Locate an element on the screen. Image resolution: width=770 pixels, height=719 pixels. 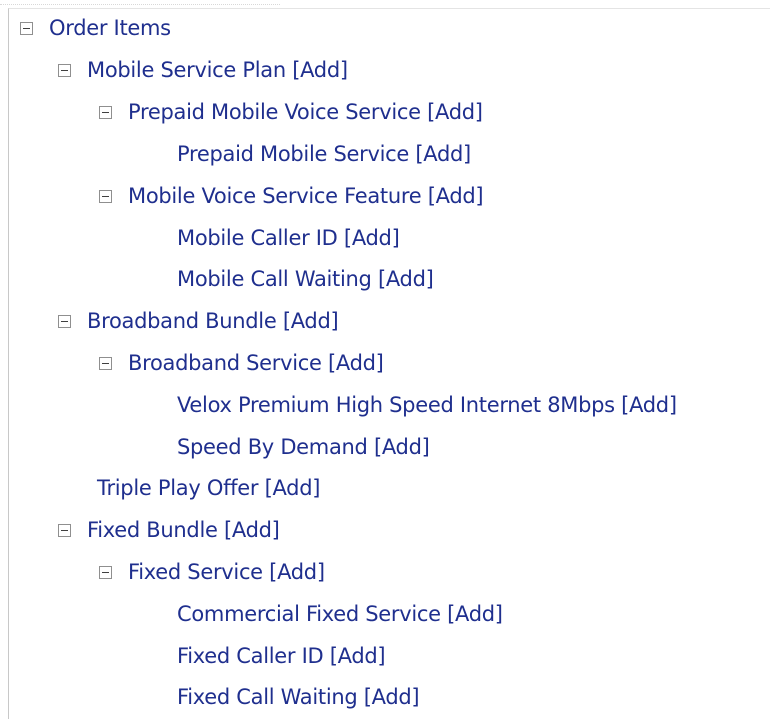
tree-node-commercial-fixed-service: Commercial Fixed Service [Add] is located at coordinates (340, 614).